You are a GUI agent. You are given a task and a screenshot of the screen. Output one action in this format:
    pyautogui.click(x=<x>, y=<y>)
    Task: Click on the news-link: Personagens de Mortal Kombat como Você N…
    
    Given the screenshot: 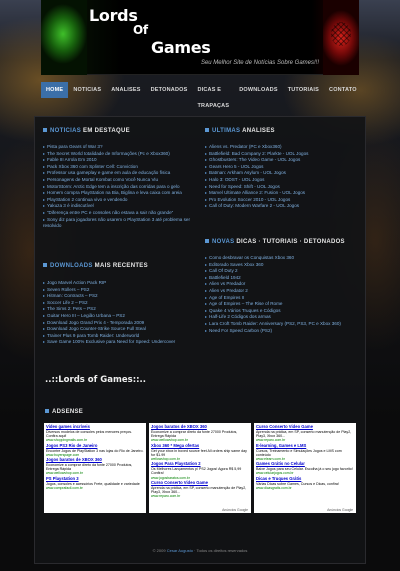 What is the action you would take?
    pyautogui.click(x=118, y=180)
    